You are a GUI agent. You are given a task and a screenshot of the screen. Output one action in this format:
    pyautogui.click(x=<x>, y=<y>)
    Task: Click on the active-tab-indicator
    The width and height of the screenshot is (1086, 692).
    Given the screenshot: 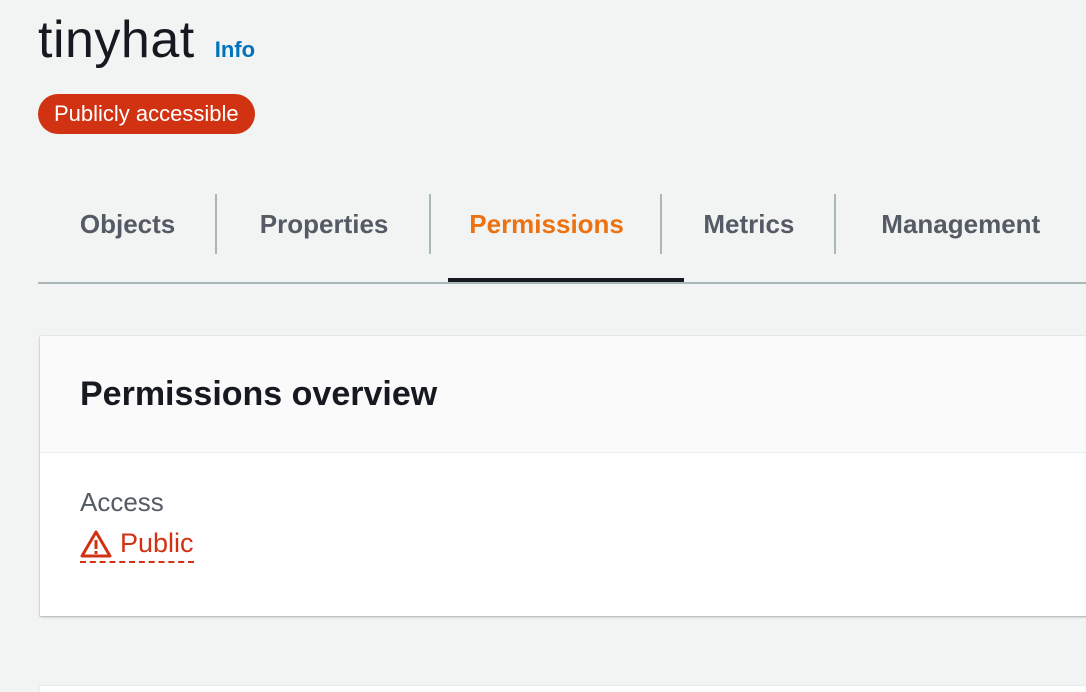 What is the action you would take?
    pyautogui.click(x=566, y=280)
    